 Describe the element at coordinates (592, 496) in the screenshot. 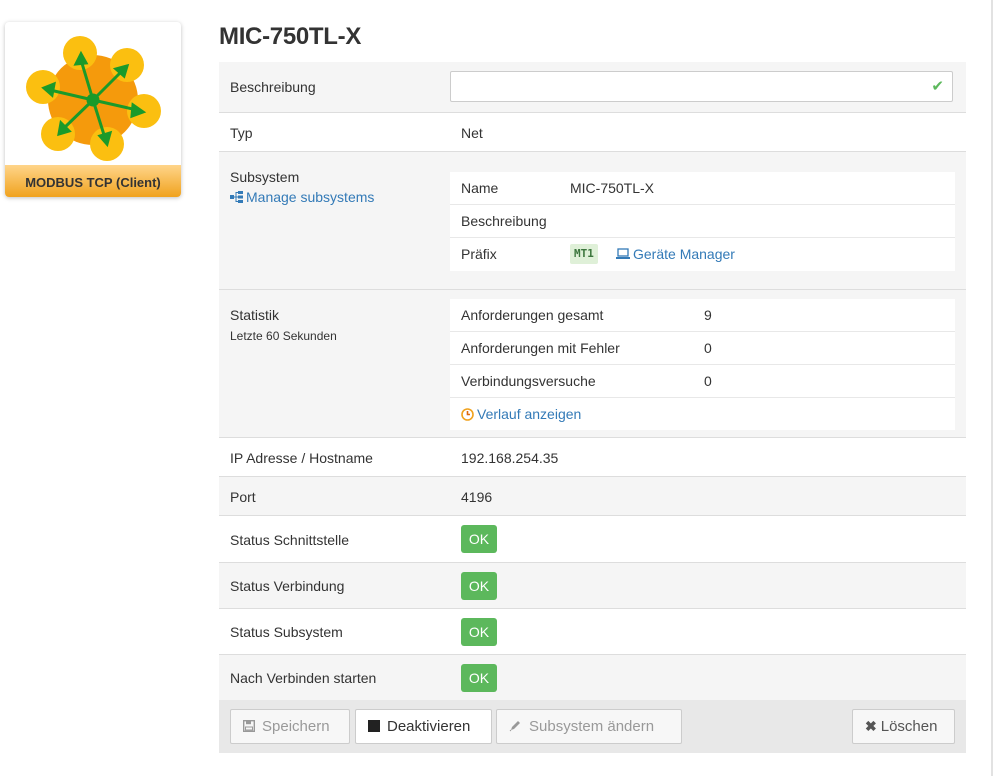

I see `row-port: Port 4196` at that location.